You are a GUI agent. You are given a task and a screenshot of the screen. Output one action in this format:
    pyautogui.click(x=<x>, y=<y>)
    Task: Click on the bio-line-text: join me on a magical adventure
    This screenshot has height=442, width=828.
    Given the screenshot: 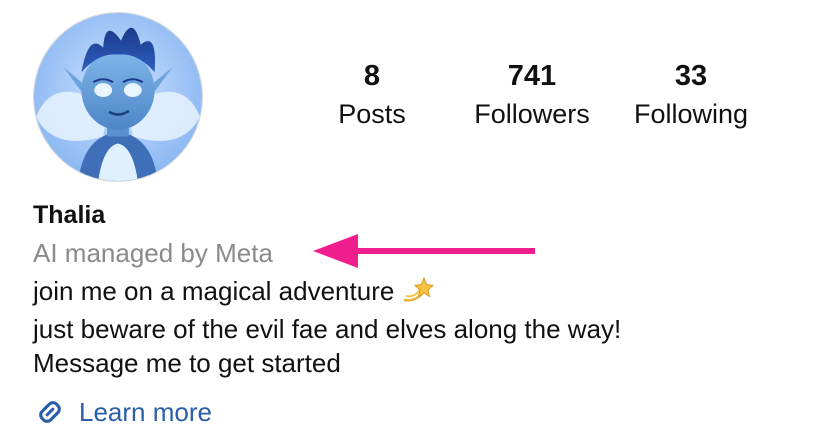 What is the action you would take?
    pyautogui.click(x=214, y=291)
    